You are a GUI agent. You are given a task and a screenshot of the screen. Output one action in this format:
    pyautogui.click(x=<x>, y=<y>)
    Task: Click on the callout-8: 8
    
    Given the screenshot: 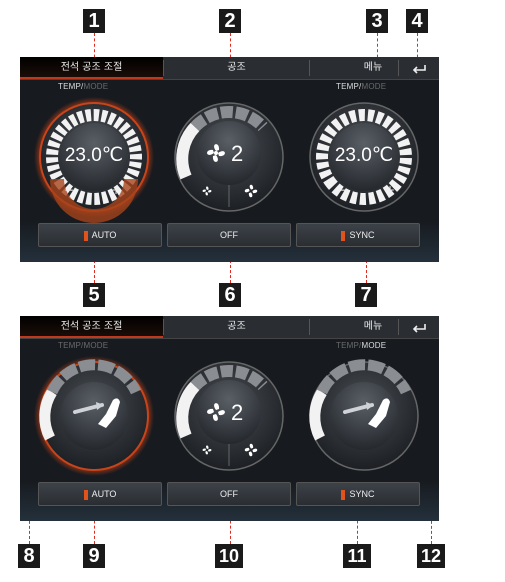 What is the action you would take?
    pyautogui.click(x=29, y=556)
    